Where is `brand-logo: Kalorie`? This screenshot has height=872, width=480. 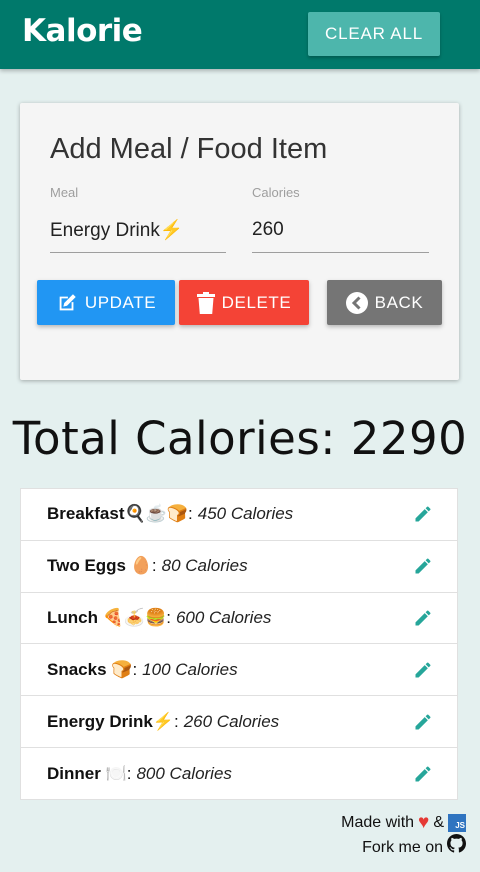
brand-logo: Kalorie is located at coordinates (82, 31).